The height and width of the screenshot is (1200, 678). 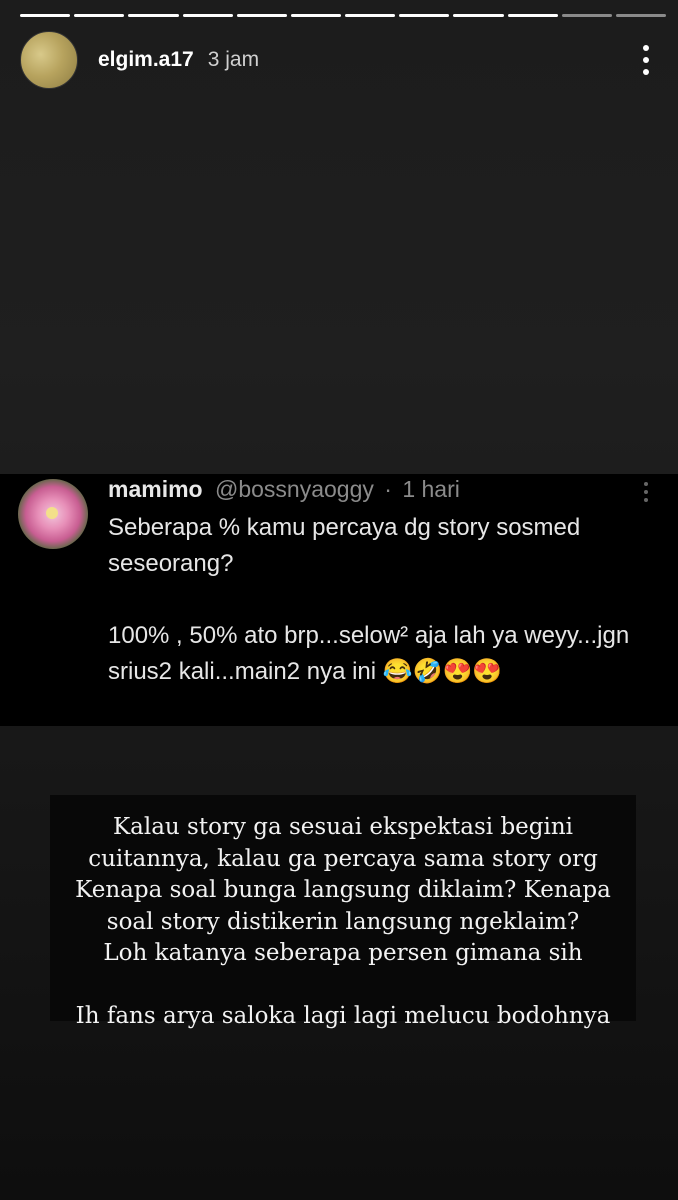 What do you see at coordinates (646, 492) in the screenshot?
I see `tweet-more-icon` at bounding box center [646, 492].